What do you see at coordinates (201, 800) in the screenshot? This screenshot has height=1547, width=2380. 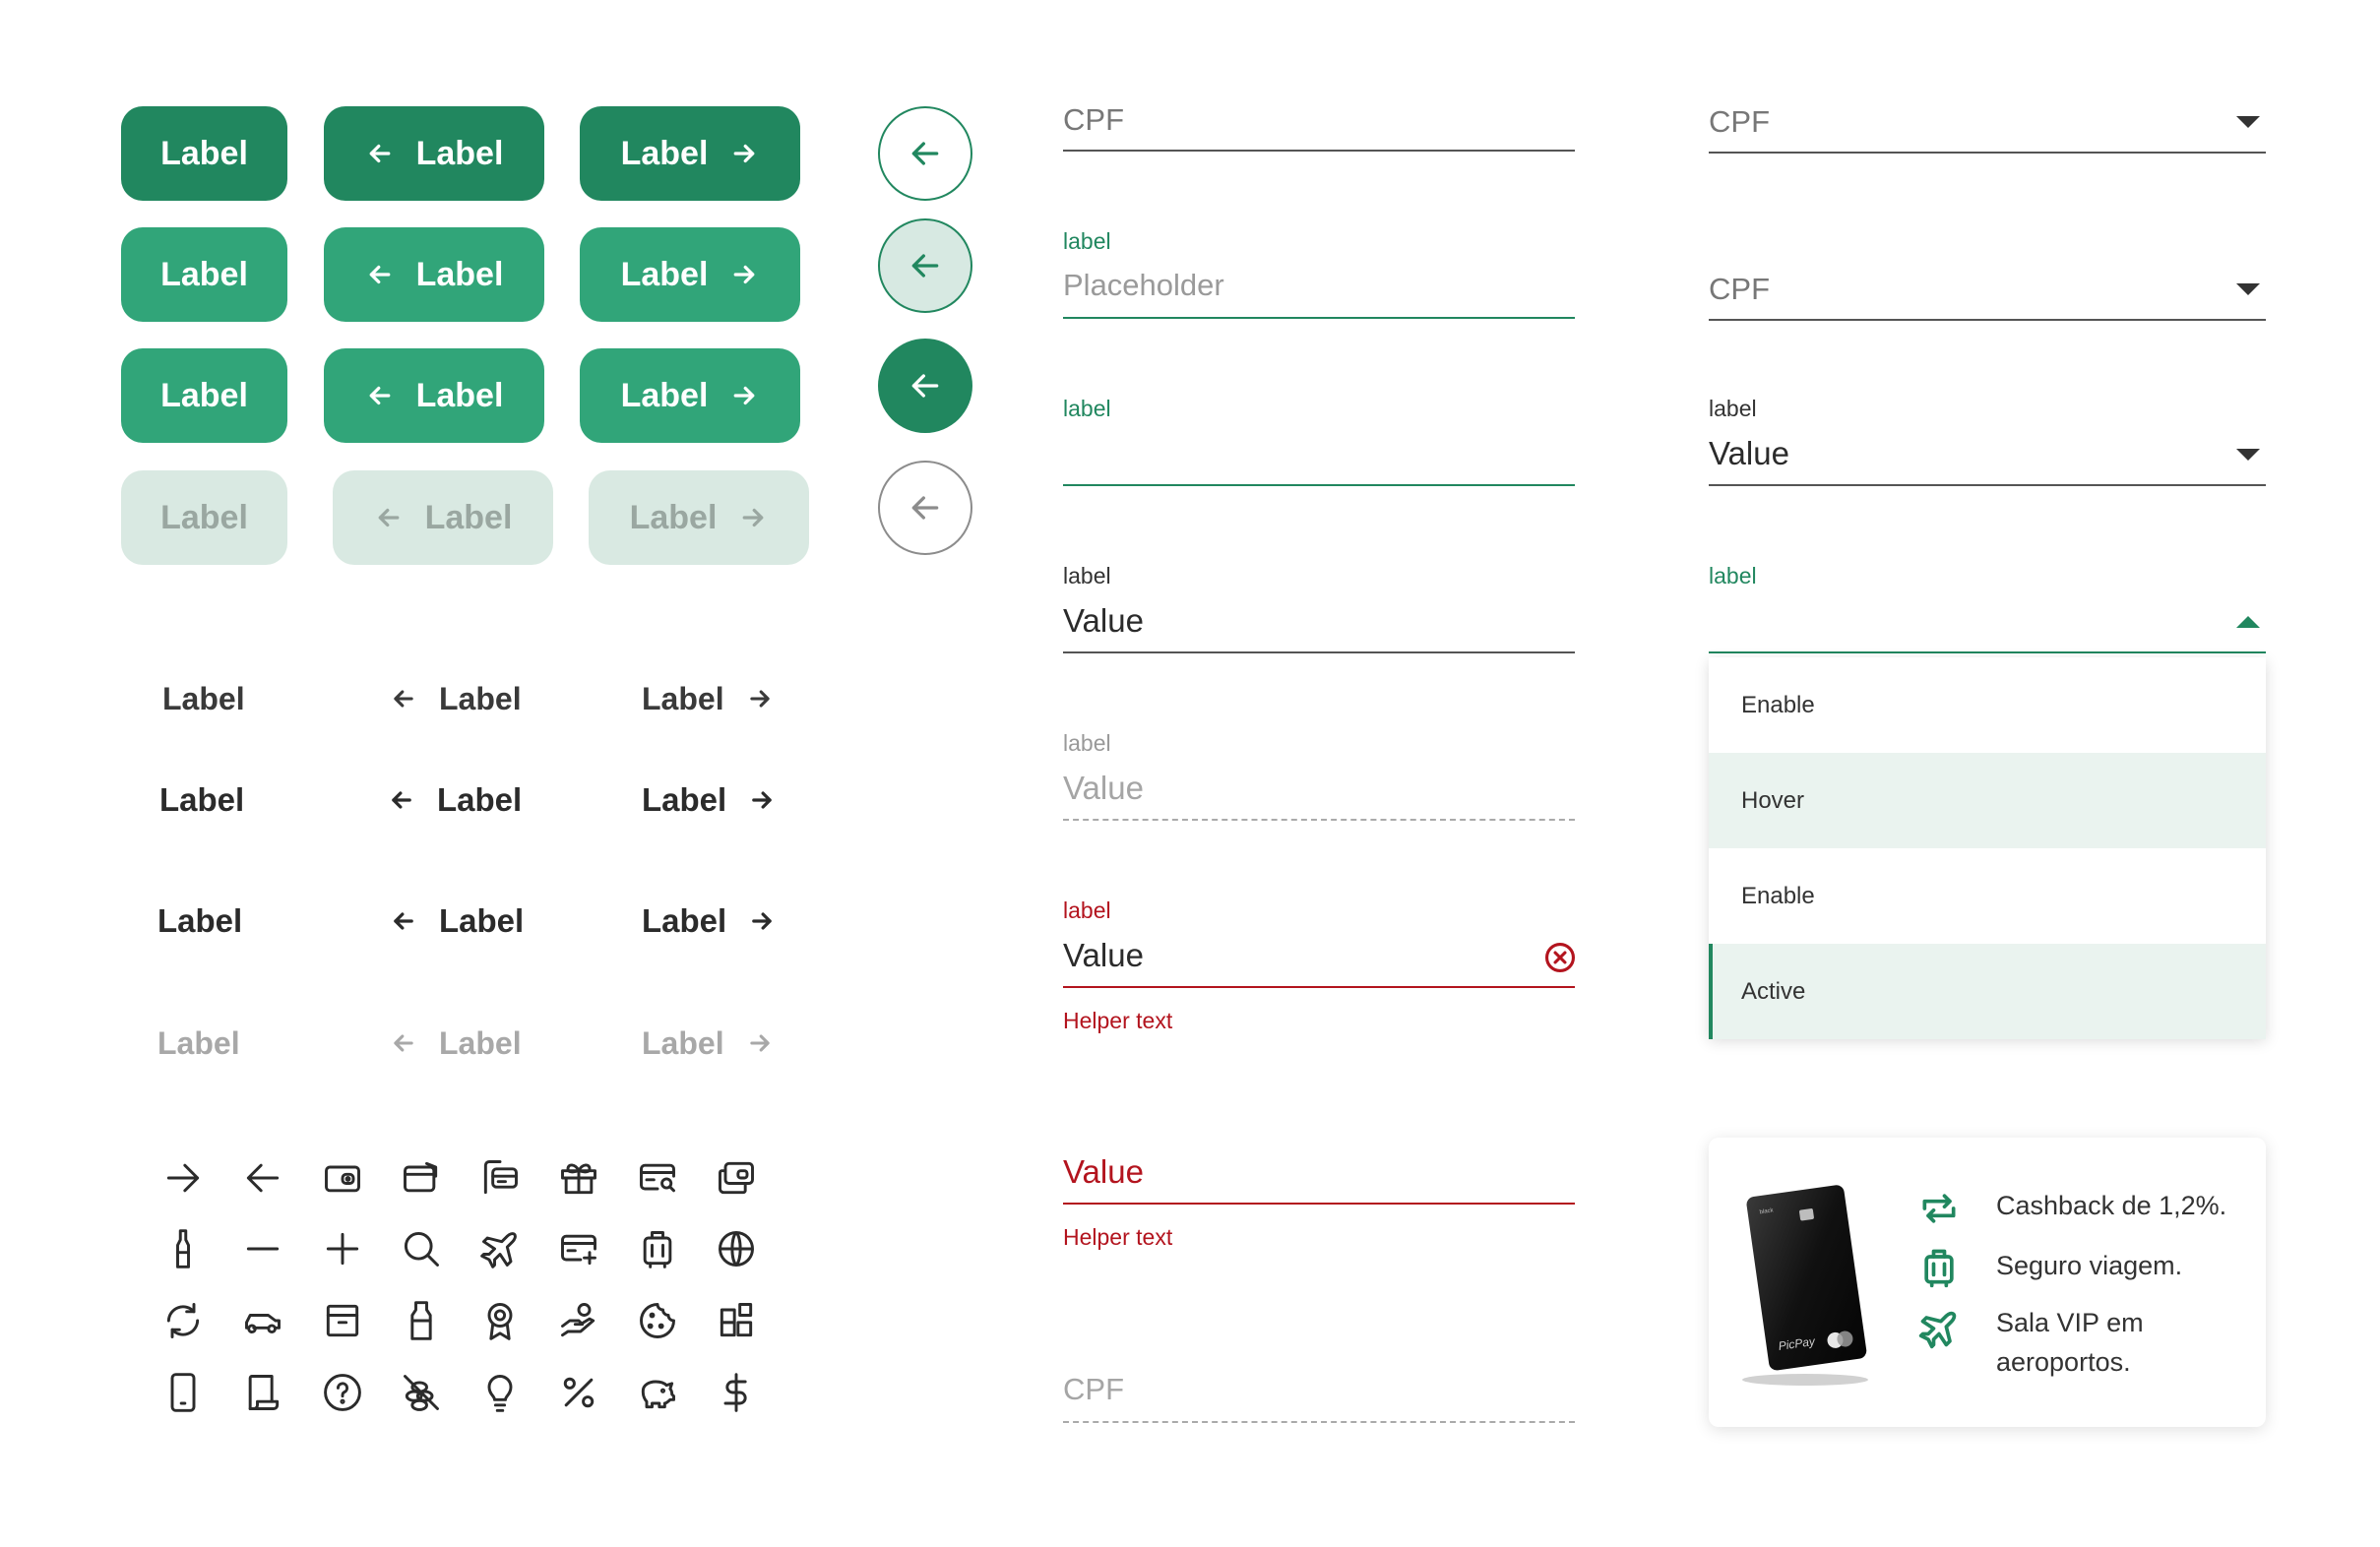 I see `text-button-hover: Label` at bounding box center [201, 800].